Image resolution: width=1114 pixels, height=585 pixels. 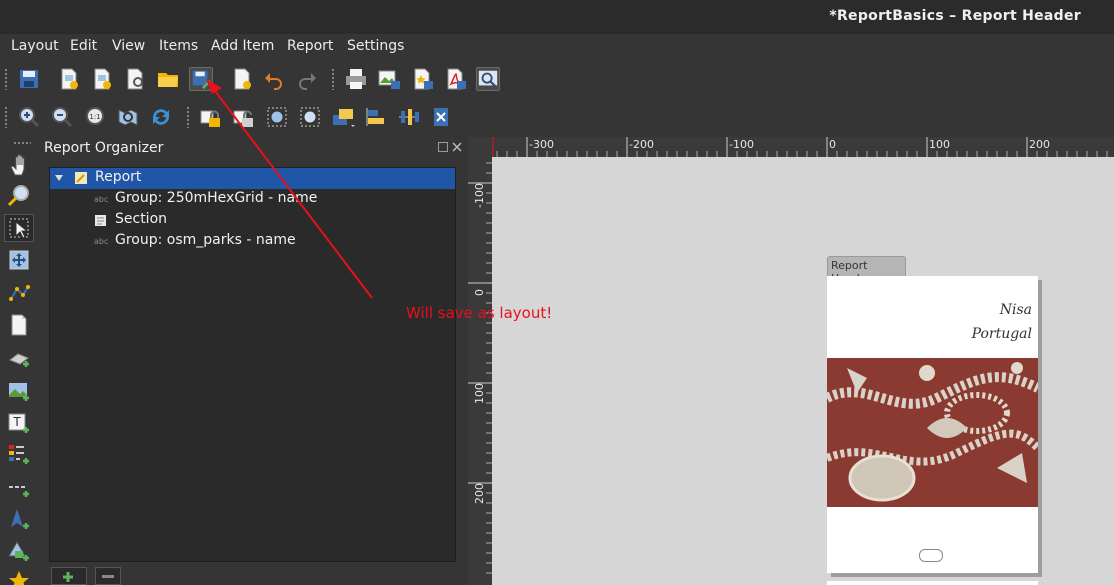 I want to click on tools-toolbar: T, so click(x=19, y=361).